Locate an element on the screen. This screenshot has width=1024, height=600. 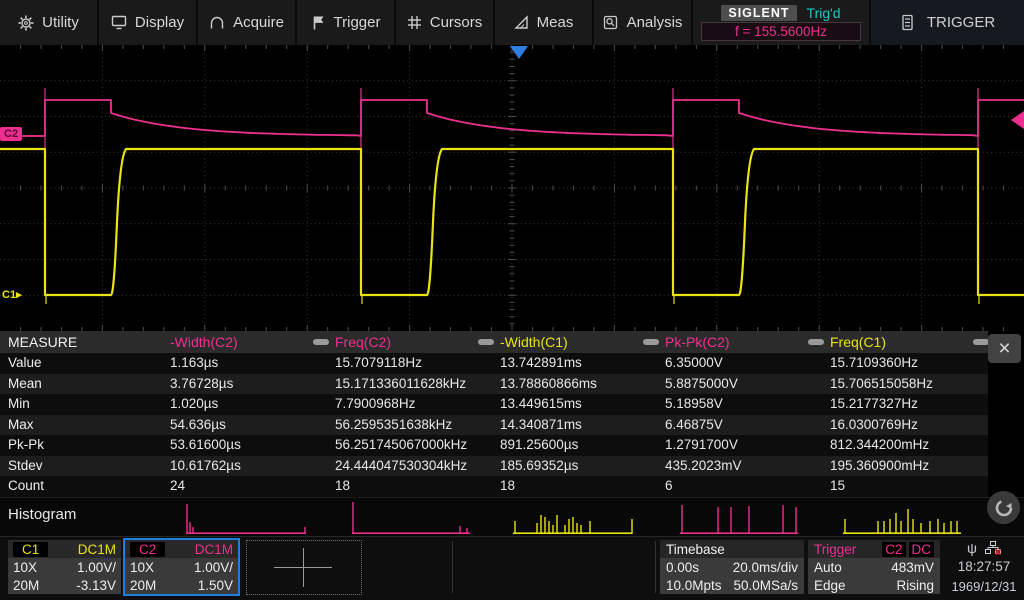
offset-value: 1.50V is located at coordinates (215, 585).